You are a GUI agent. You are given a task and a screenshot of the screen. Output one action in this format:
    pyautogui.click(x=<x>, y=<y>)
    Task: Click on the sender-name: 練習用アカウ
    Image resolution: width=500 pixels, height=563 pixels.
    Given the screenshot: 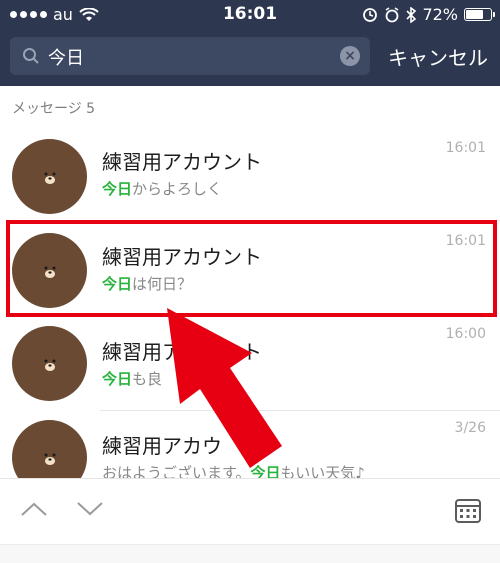 What is the action you would take?
    pyautogui.click(x=162, y=446)
    